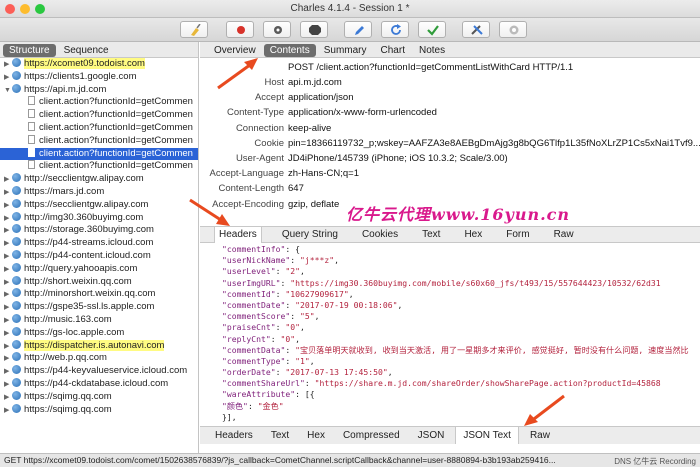  What do you see at coordinates (99, 192) in the screenshot?
I see `host-row: ▶ https://mars.jd.com` at bounding box center [99, 192].